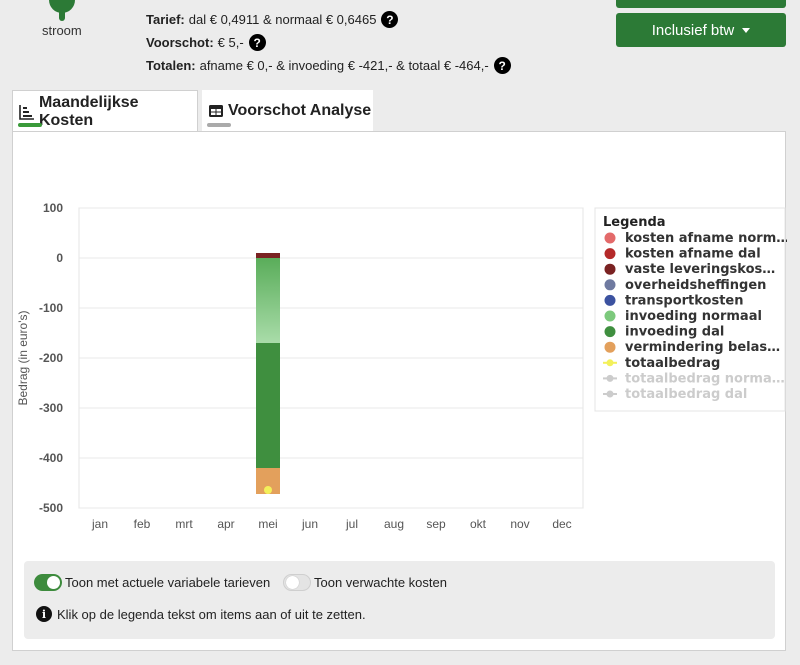  What do you see at coordinates (62, 30) in the screenshot?
I see `stroom-label: stroom` at bounding box center [62, 30].